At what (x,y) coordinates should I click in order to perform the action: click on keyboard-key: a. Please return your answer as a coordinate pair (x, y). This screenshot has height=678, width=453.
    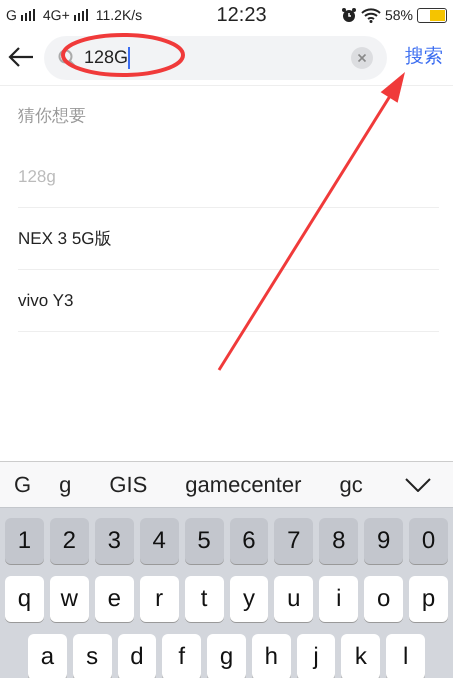
    Looking at the image, I should click on (47, 656).